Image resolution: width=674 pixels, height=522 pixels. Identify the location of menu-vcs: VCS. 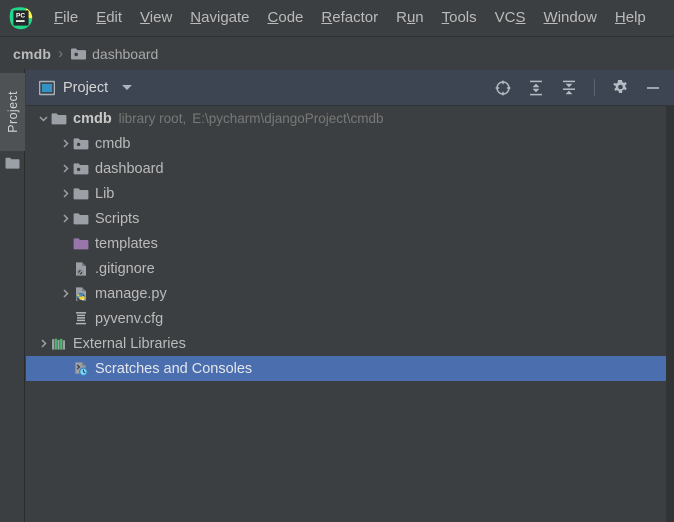
(510, 18).